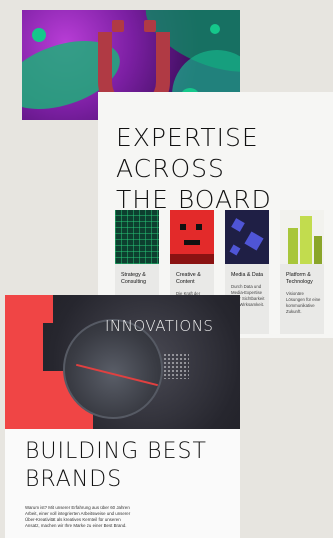 The height and width of the screenshot is (538, 333). I want to click on tile-title: Platform & Technology, so click(299, 278).